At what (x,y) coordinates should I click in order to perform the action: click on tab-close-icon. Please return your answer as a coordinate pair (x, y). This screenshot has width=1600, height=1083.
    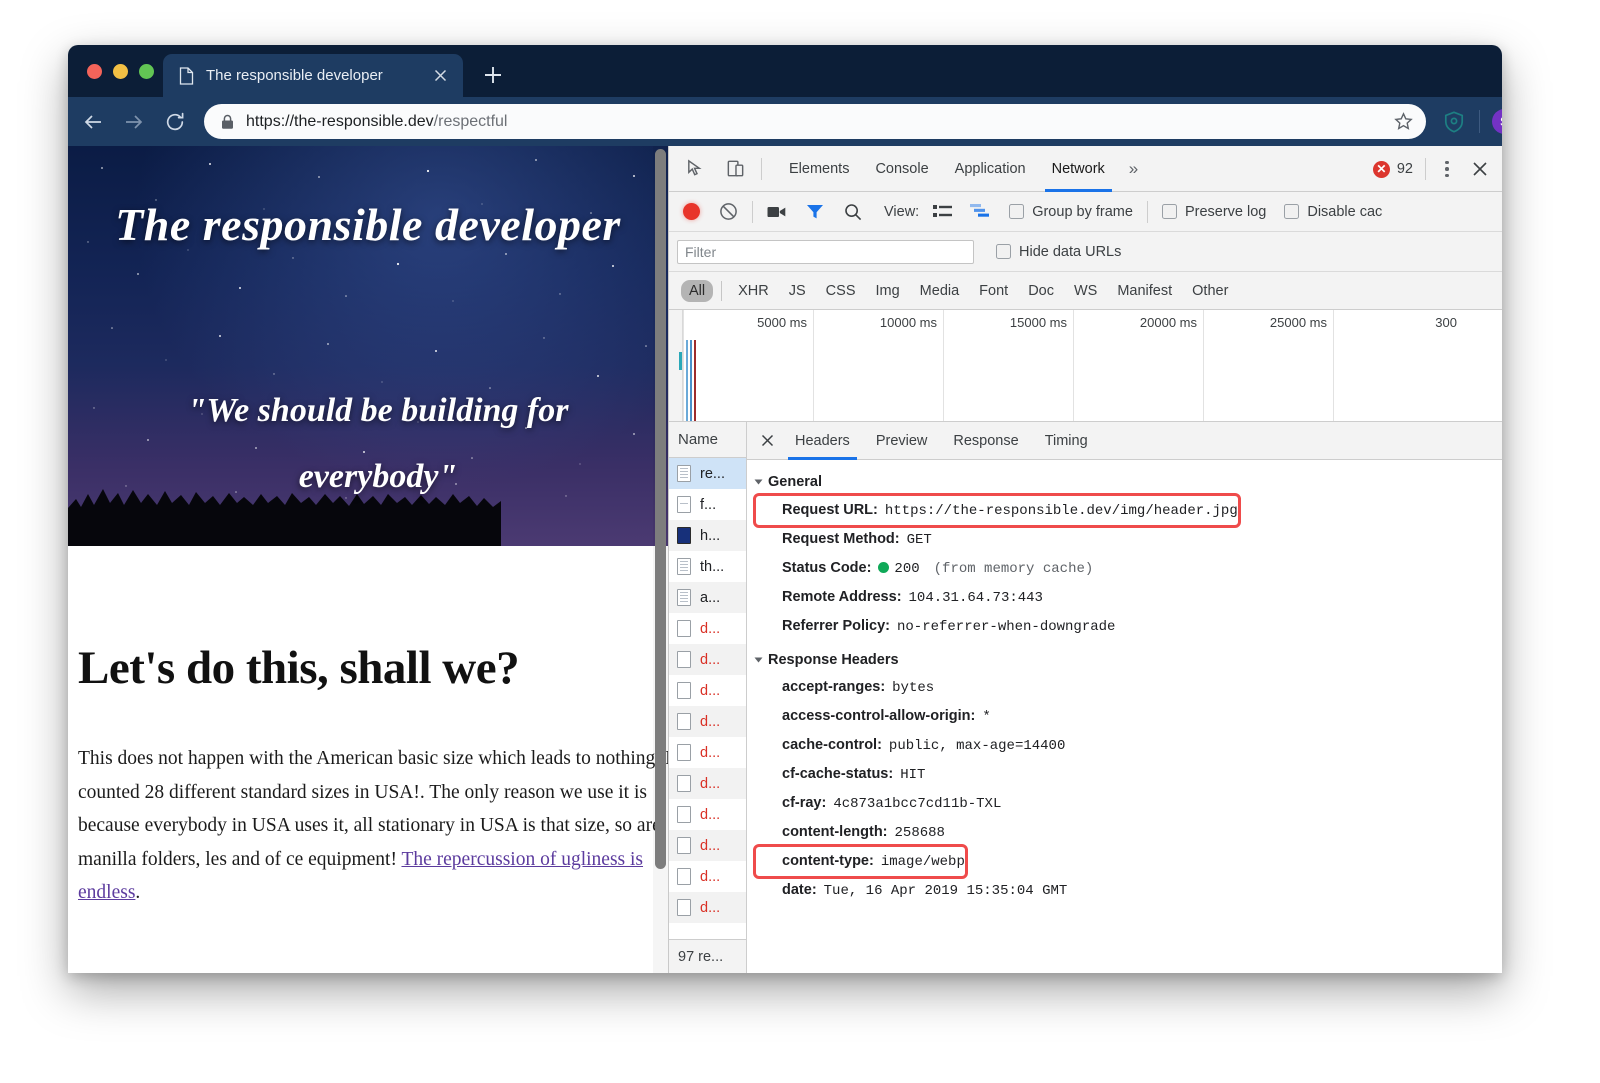
    Looking at the image, I should click on (440, 75).